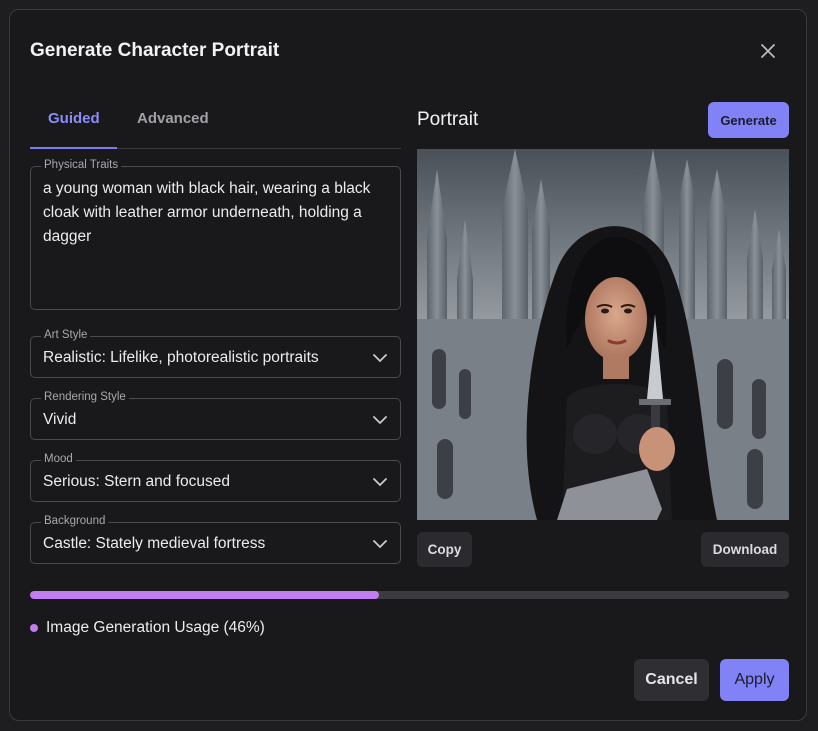  I want to click on mood-select: Mood Serious: Stern and focused, so click(215, 477).